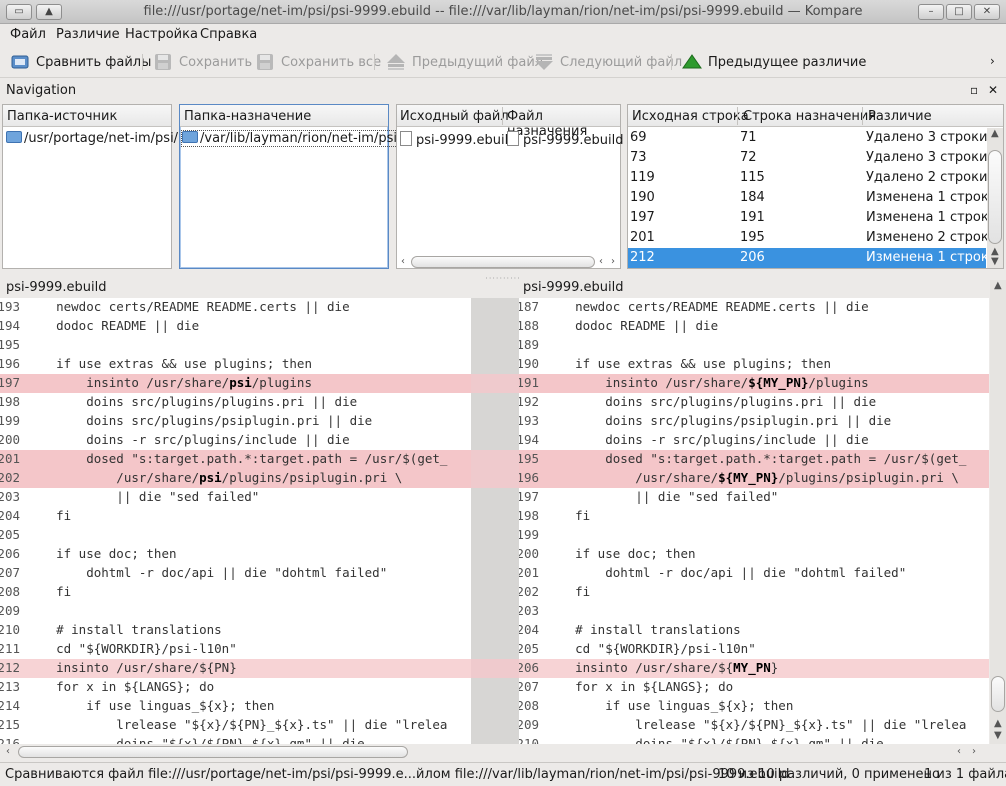 The height and width of the screenshot is (786, 1006). I want to click on destination-folder-item: /var/lib/layman/rion/net-im/psi/, so click(292, 139).